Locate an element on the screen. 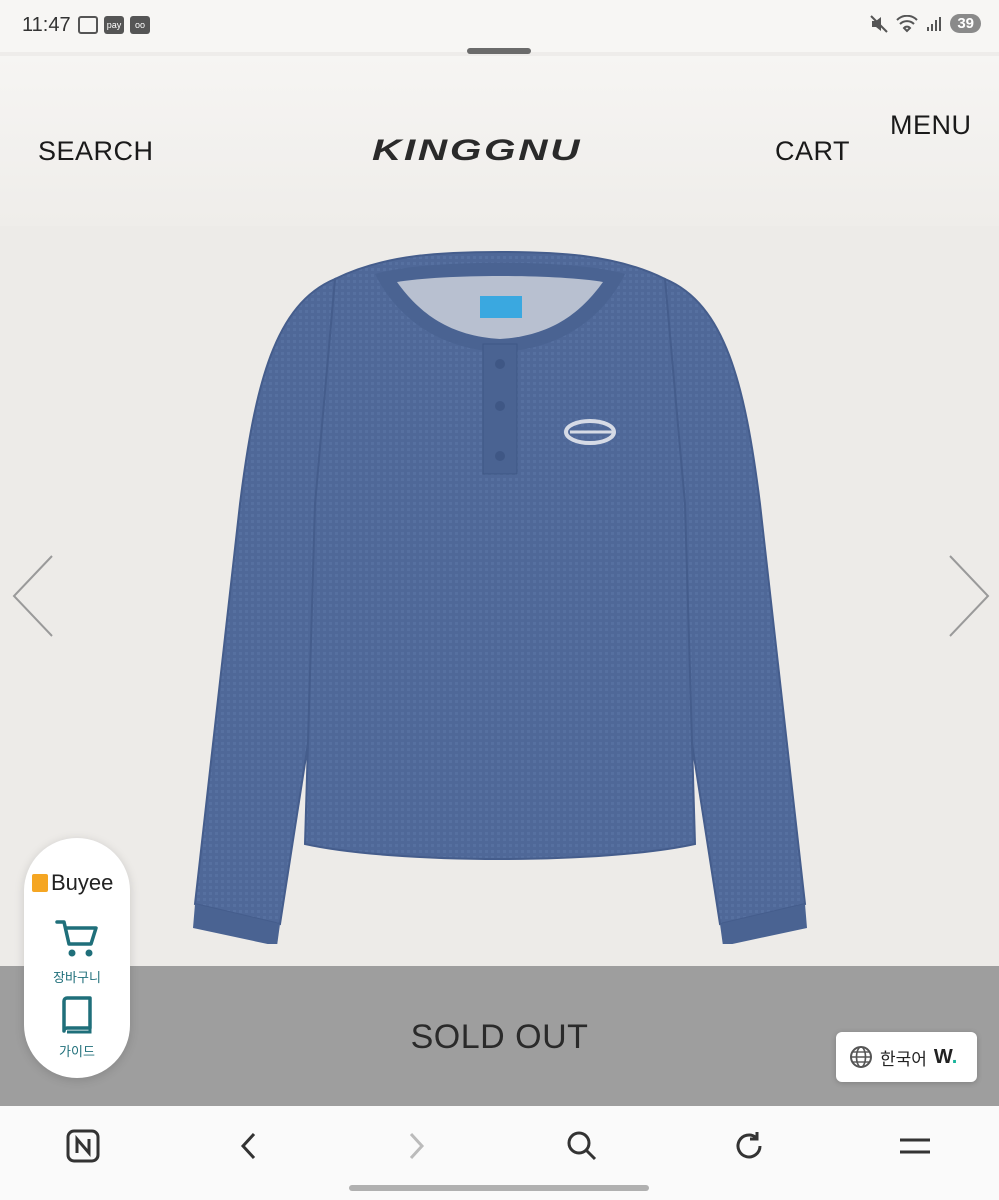 The image size is (999, 1200). back-button is located at coordinates (249, 1146).